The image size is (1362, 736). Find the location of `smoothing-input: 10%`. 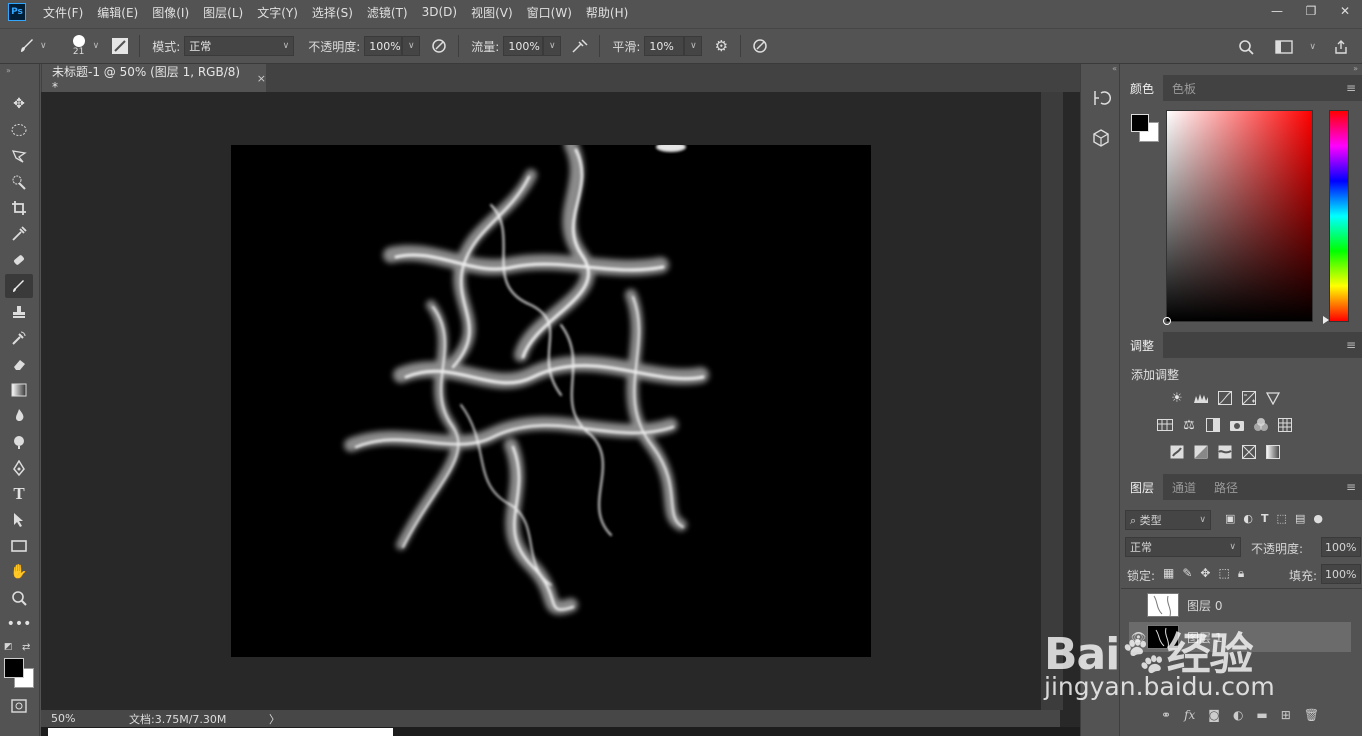

smoothing-input: 10% is located at coordinates (664, 46).